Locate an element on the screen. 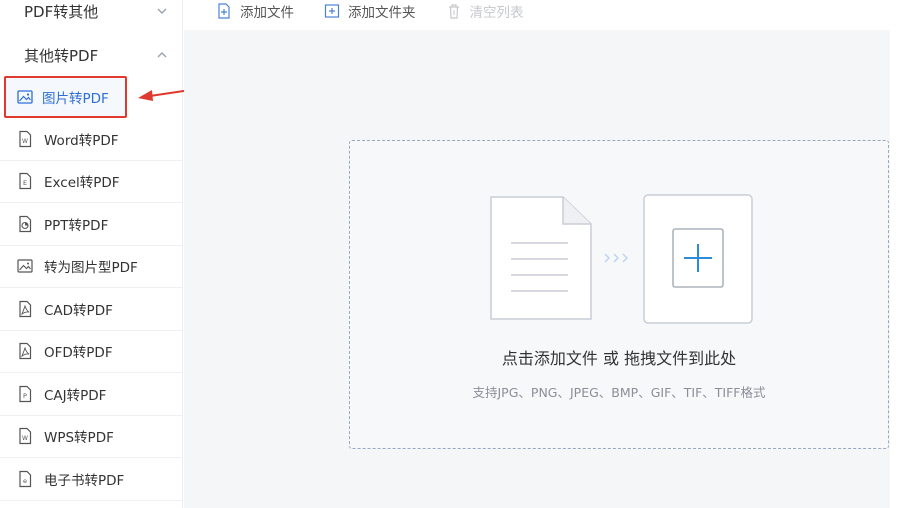 This screenshot has height=508, width=924. group-other-to-pdf: 其他转PDF is located at coordinates (91, 55).